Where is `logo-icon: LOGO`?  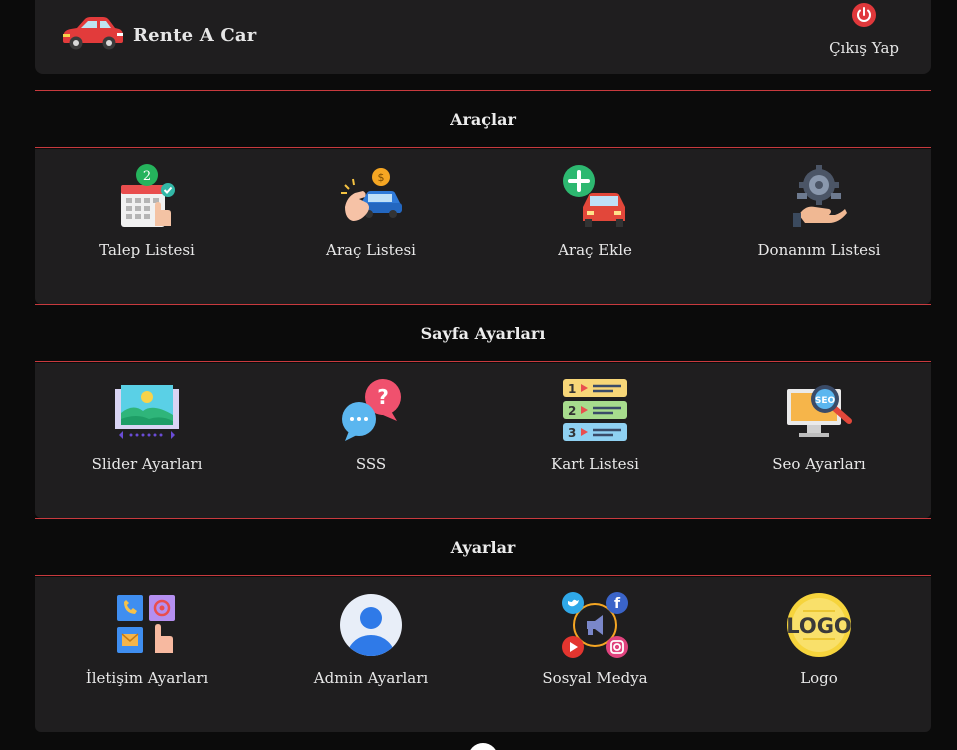
logo-icon: LOGO is located at coordinates (819, 625).